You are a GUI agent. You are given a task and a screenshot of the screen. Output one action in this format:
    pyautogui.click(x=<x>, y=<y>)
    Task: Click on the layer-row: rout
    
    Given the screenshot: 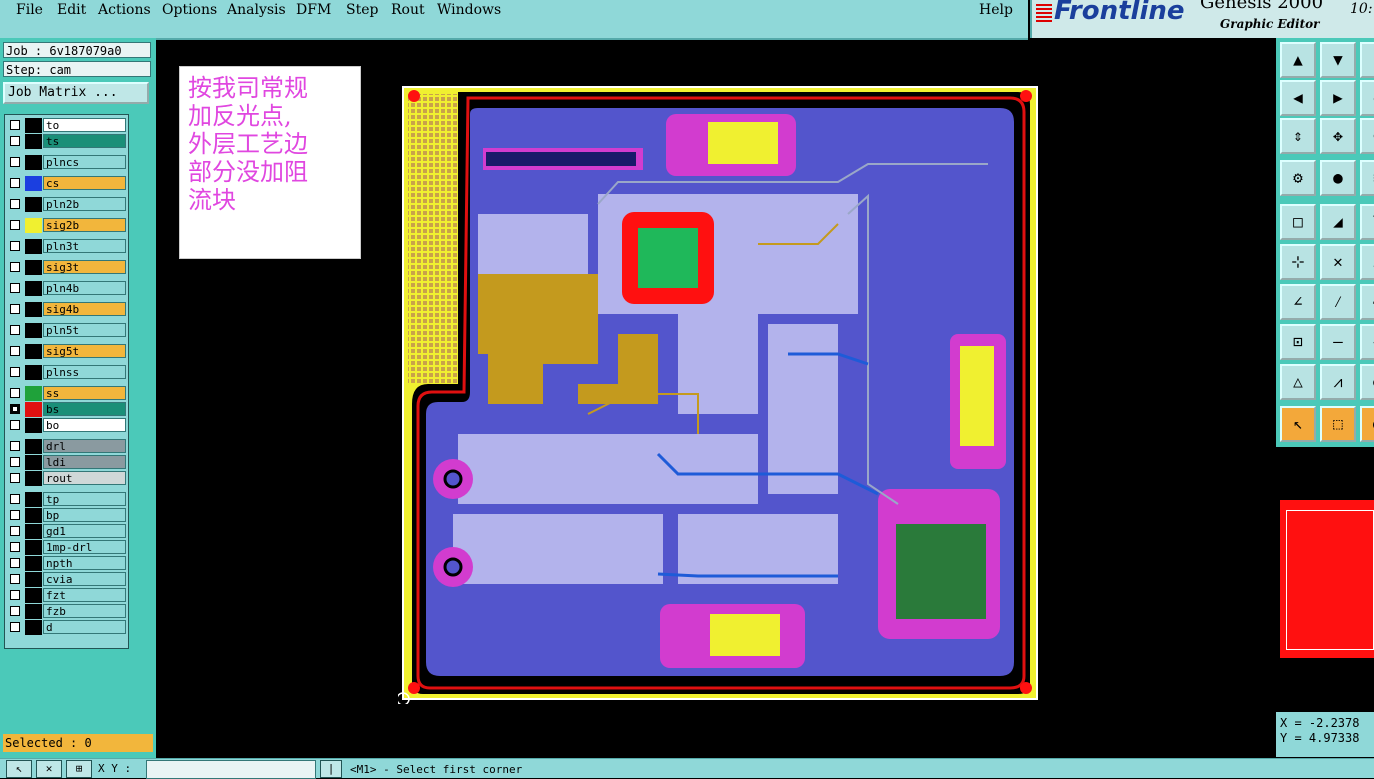 What is the action you would take?
    pyautogui.click(x=67, y=478)
    